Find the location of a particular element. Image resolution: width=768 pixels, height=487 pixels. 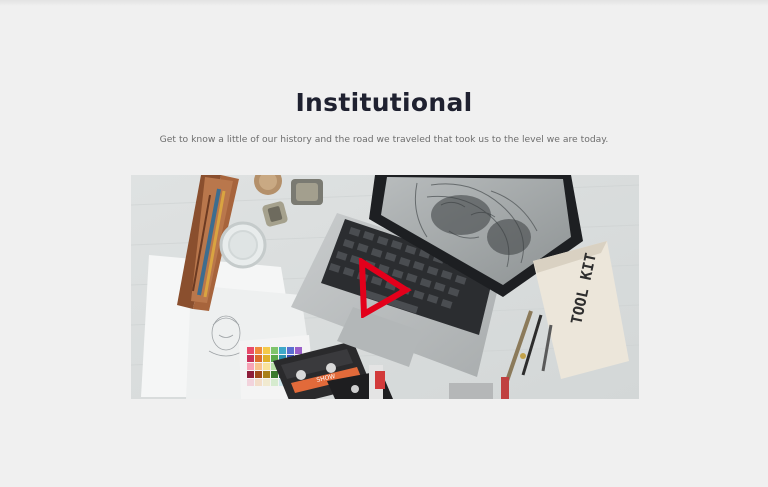

play-icon is located at coordinates (384, 288).